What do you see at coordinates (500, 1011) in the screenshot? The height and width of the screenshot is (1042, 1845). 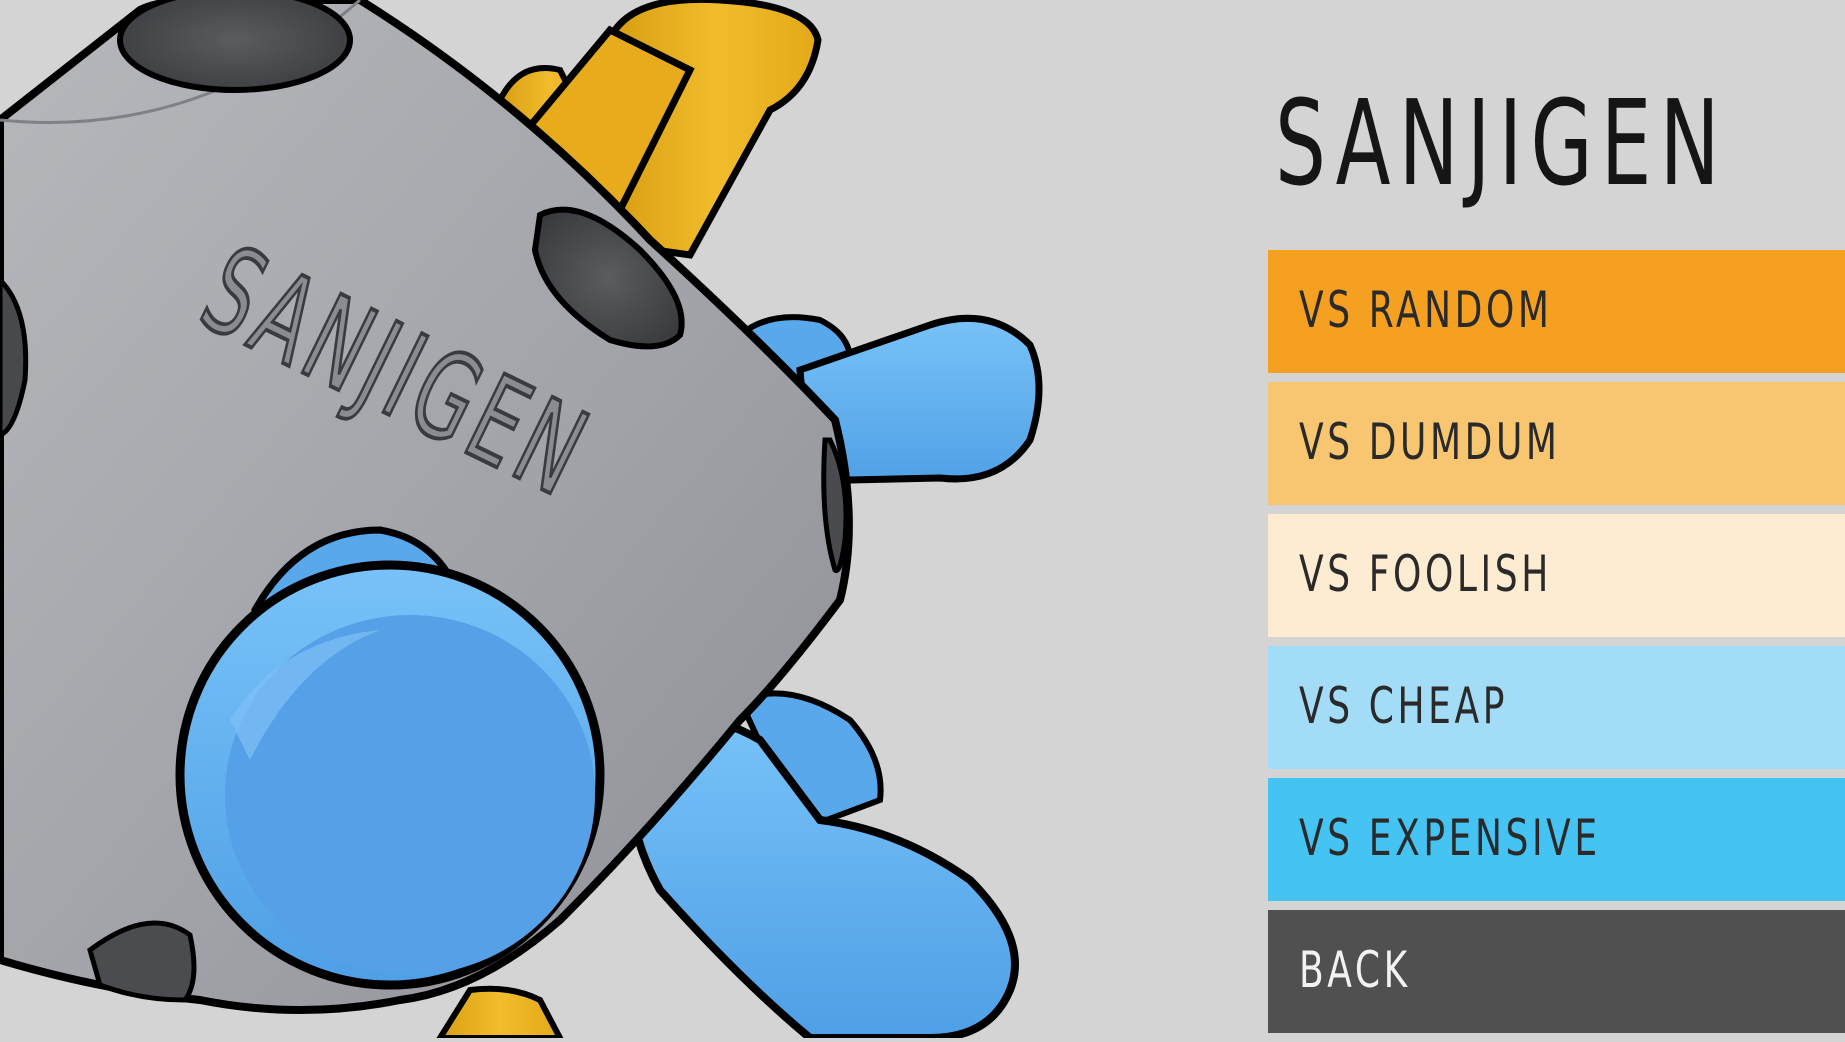 I see `yellow-peg-bottom` at bounding box center [500, 1011].